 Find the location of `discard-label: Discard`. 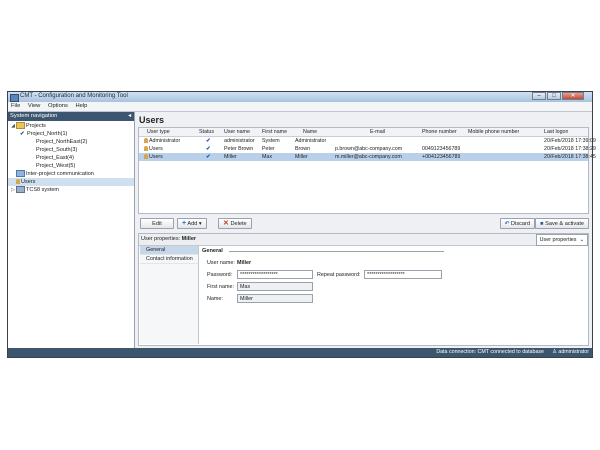

discard-label: Discard is located at coordinates (520, 224).